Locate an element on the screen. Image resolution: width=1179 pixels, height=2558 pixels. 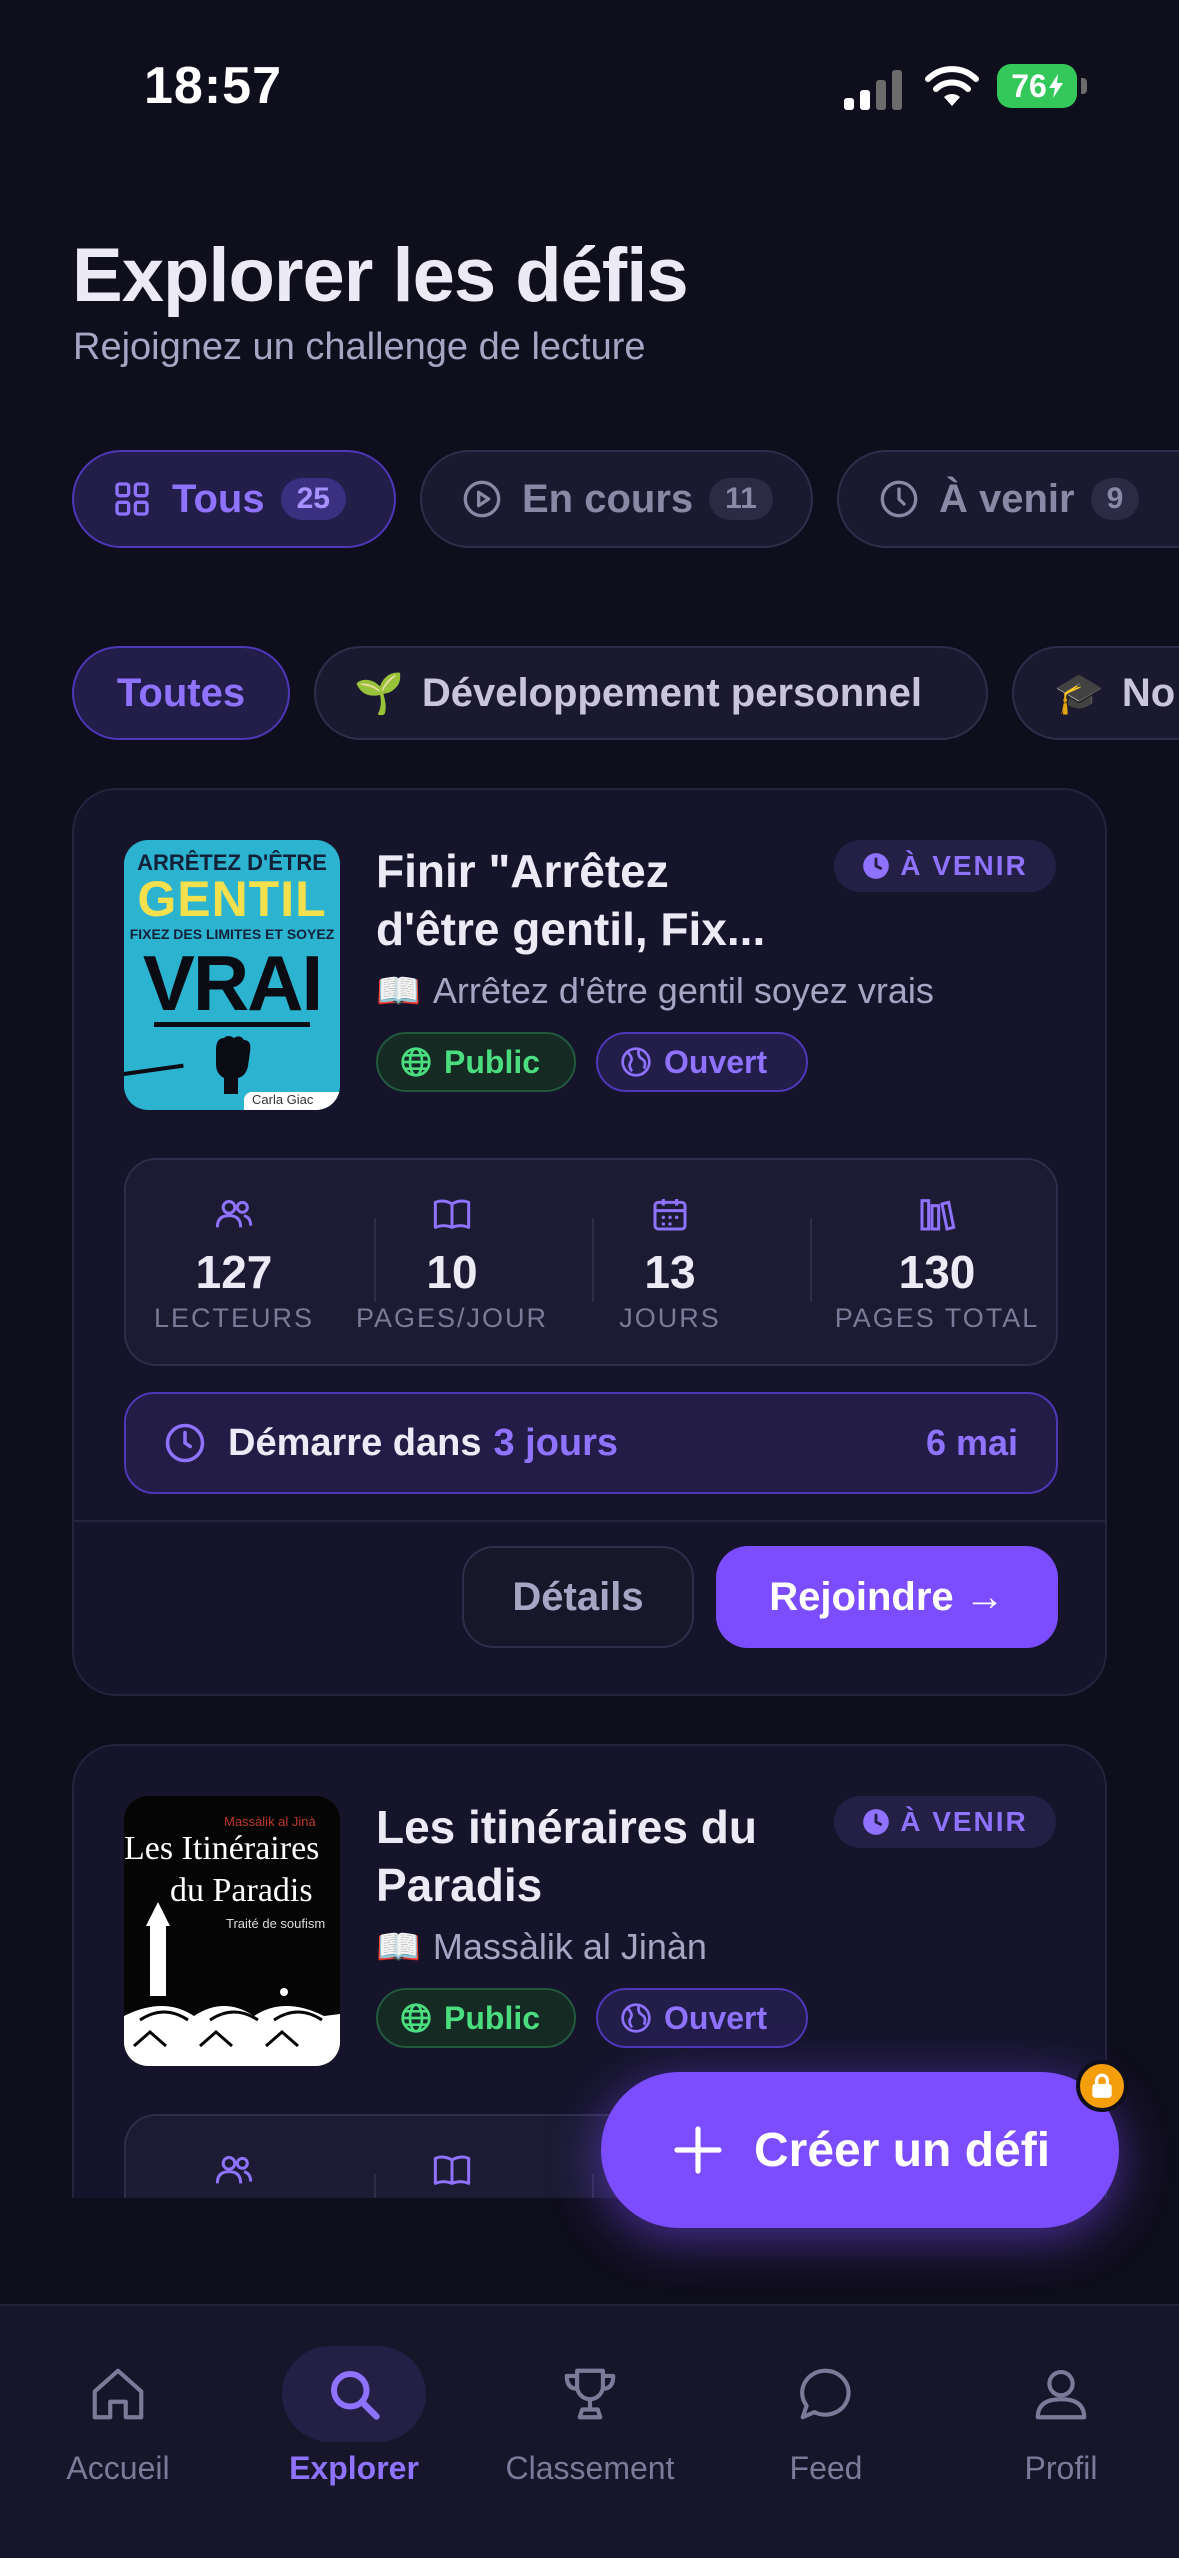
book-name: 📖 Arrêtez d'être gentil soyez vrais is located at coordinates (655, 991).